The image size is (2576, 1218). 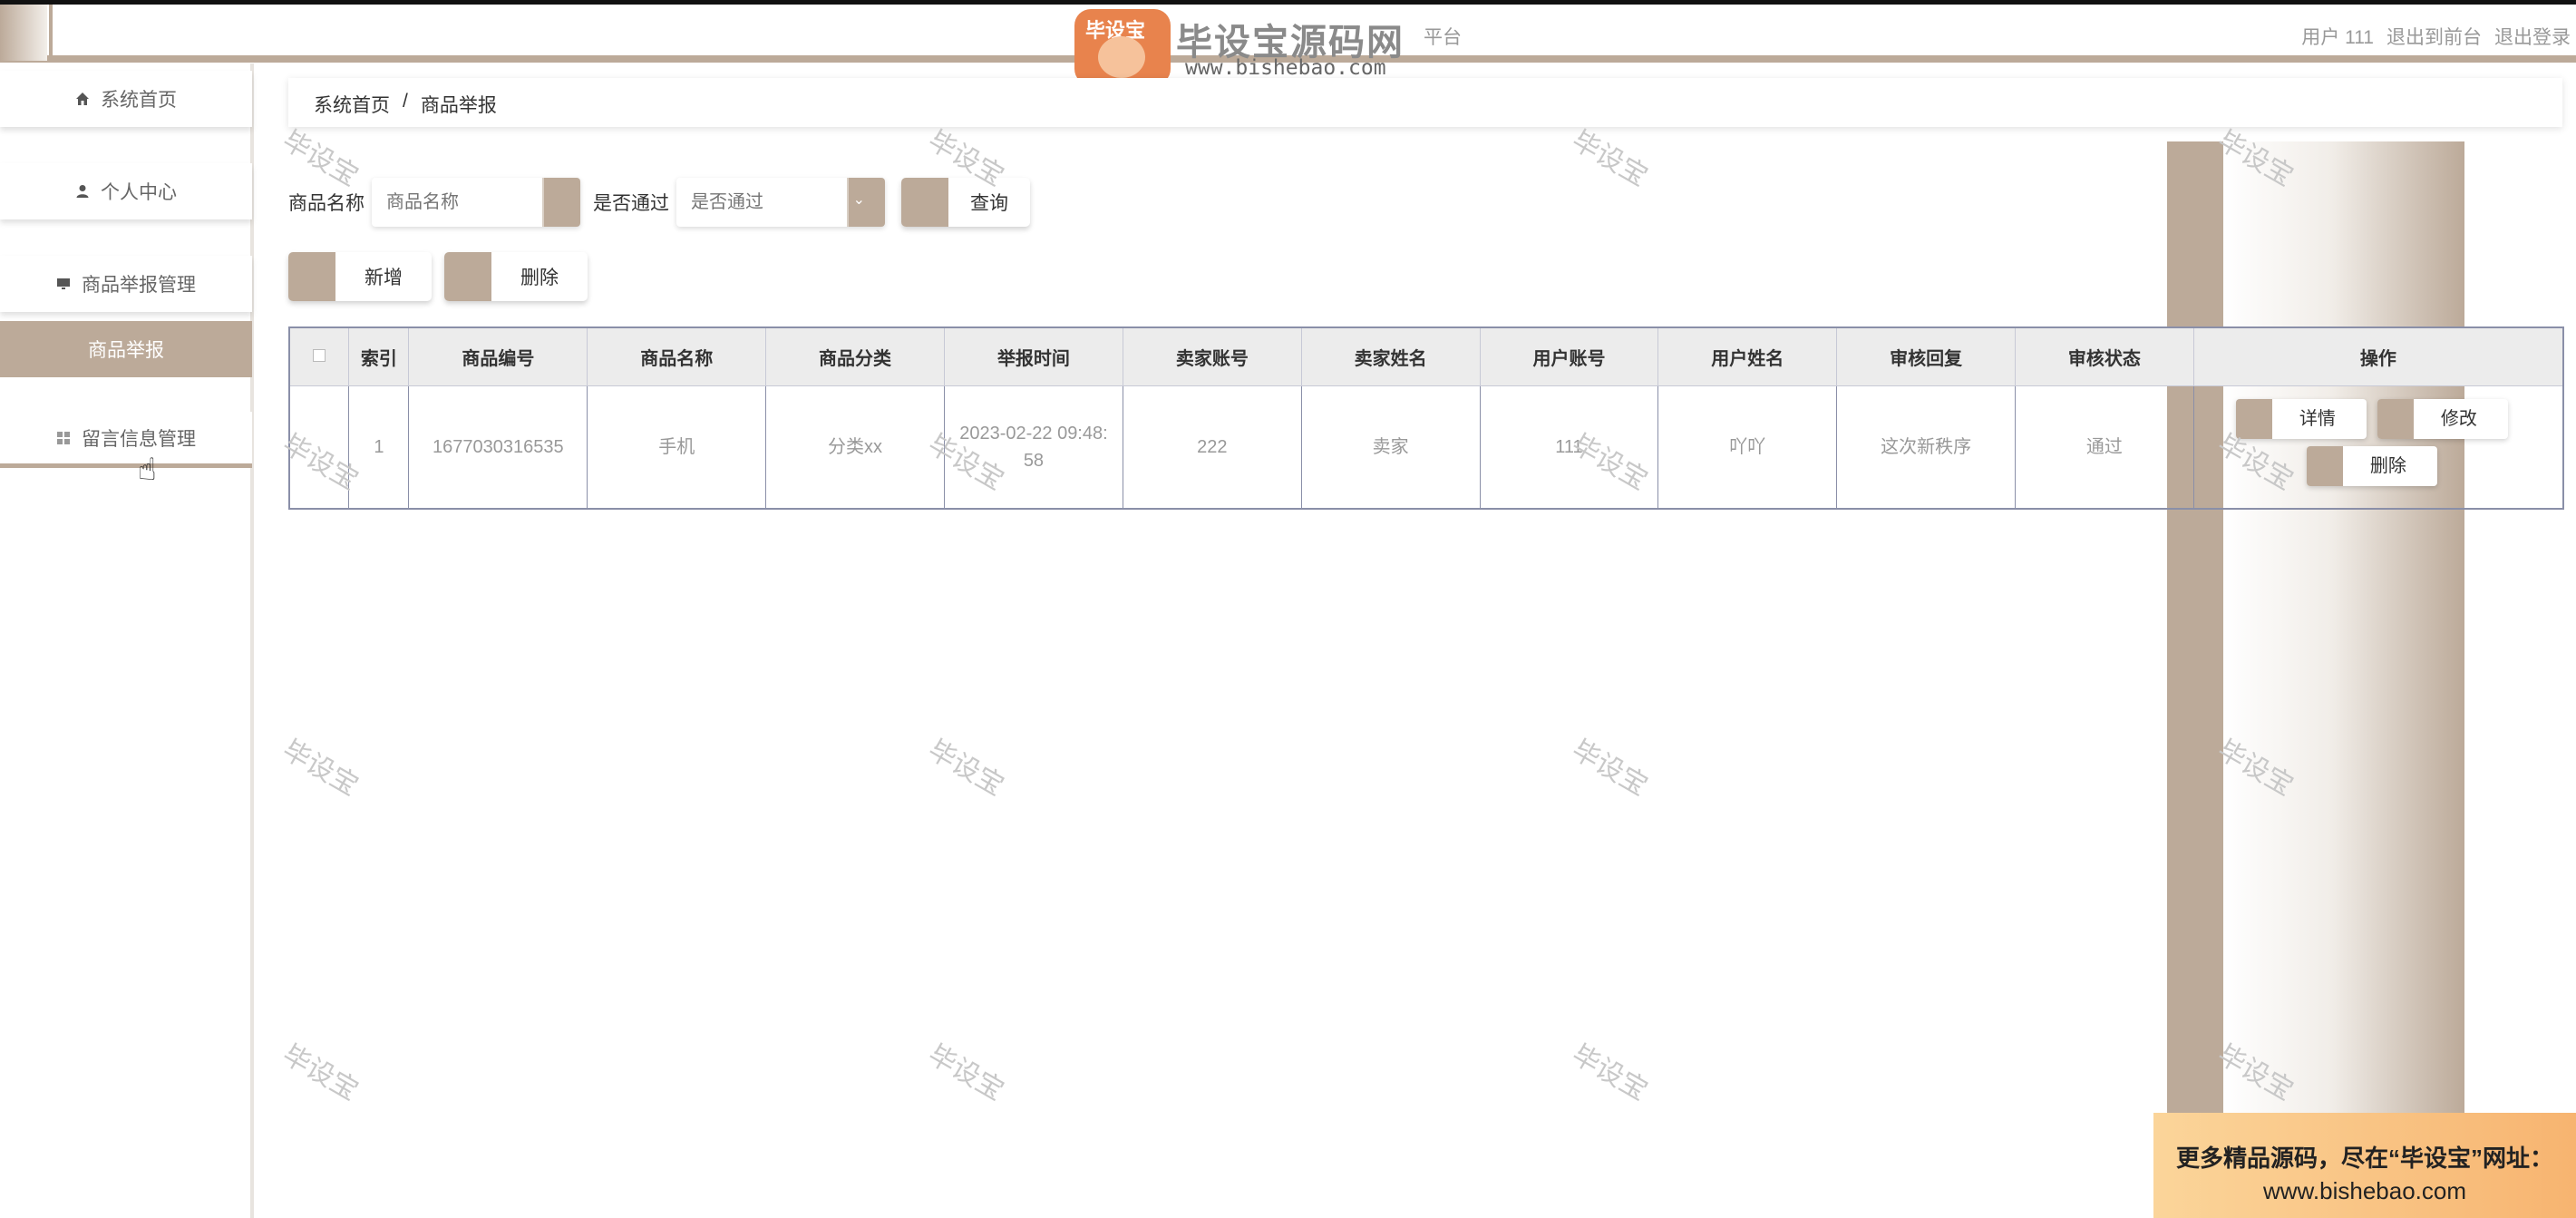 What do you see at coordinates (498, 447) in the screenshot?
I see `cell-product-no: 1677030316535` at bounding box center [498, 447].